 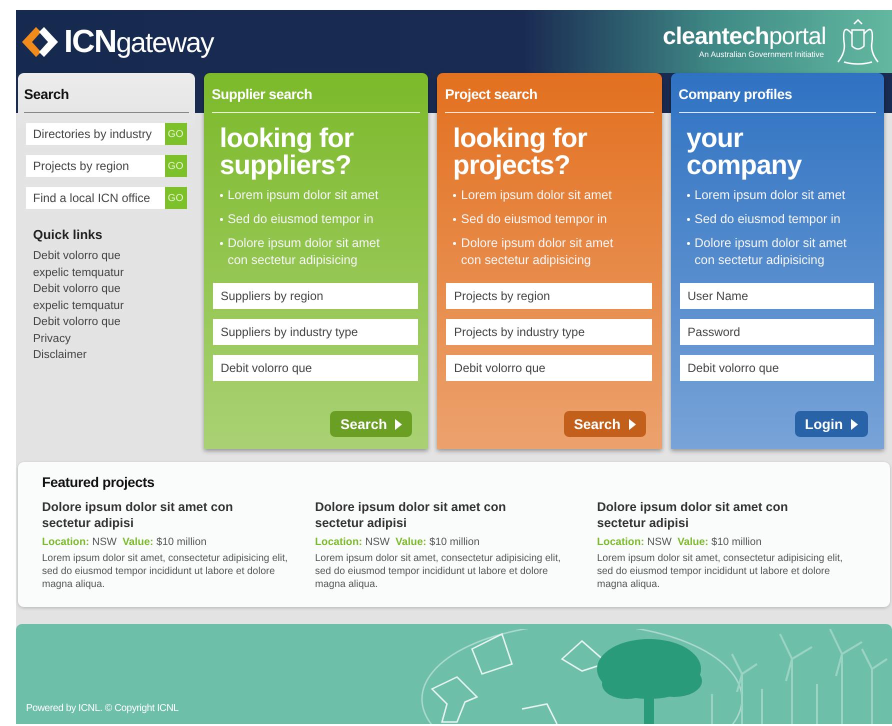 I want to click on select-field: Find a local ICN office, so click(x=95, y=198).